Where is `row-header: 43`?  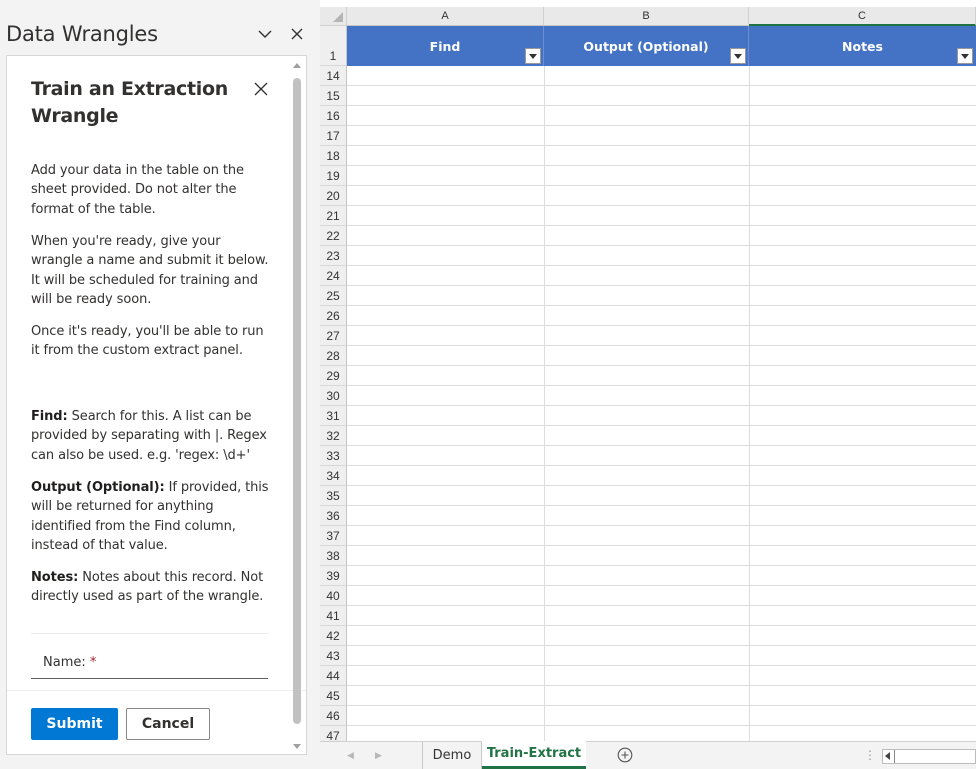 row-header: 43 is located at coordinates (333, 656).